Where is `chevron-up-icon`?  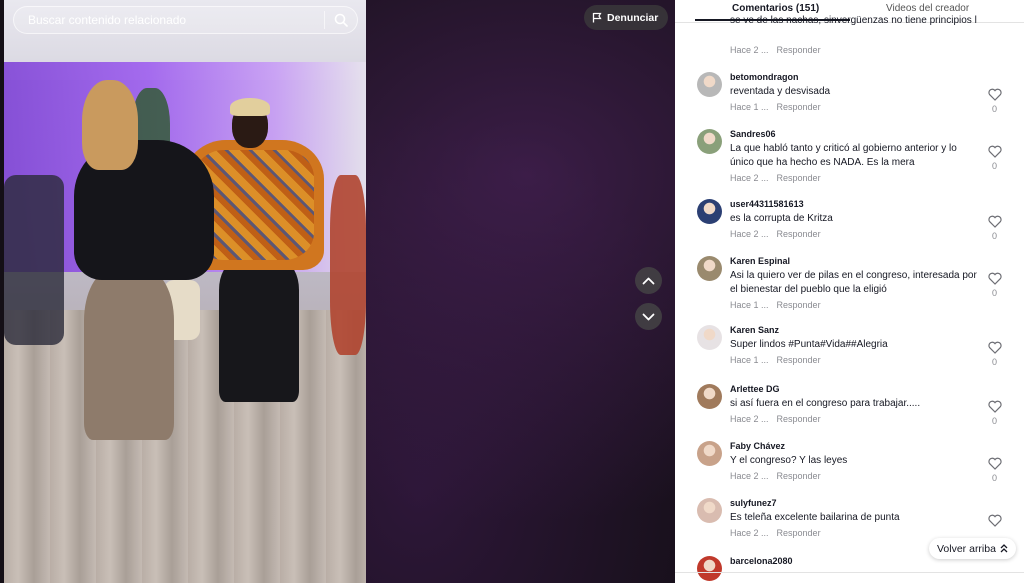
chevron-up-icon is located at coordinates (648, 280).